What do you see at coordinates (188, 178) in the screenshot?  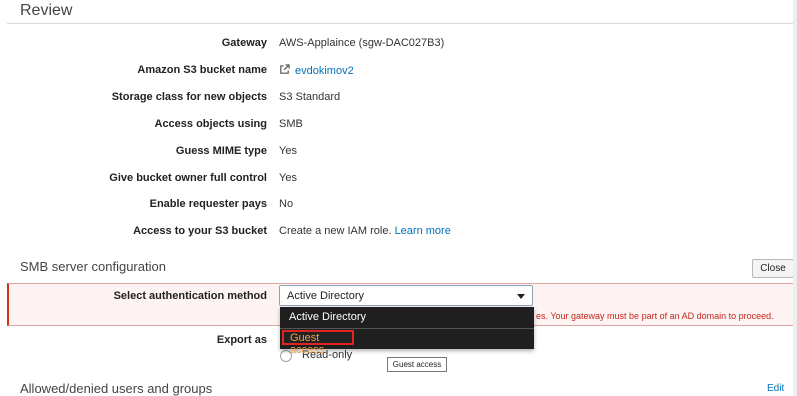 I see `owner-control-label: Give bucket owner full control` at bounding box center [188, 178].